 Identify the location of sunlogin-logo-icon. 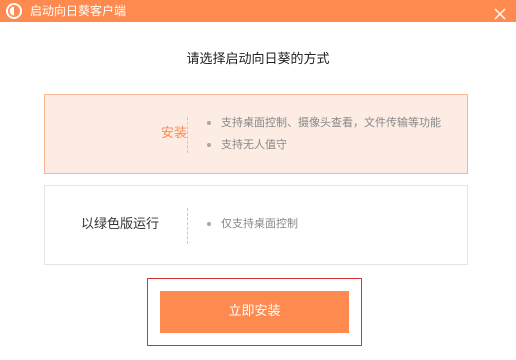
(14, 11).